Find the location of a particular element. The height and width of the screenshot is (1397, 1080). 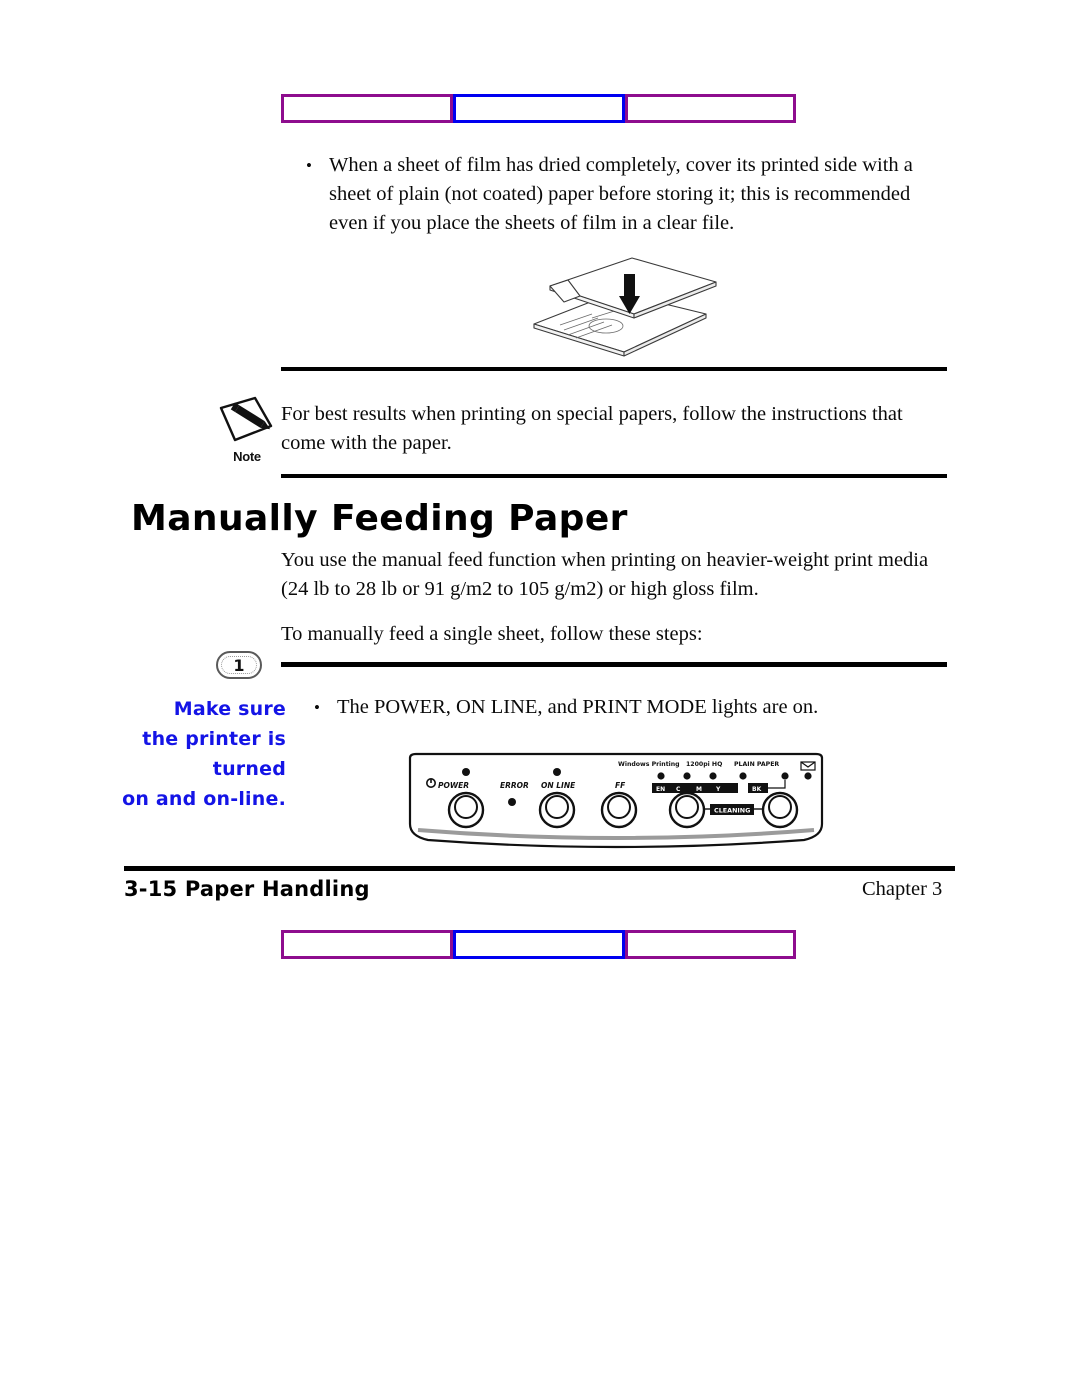

margin-note-line-3: turned is located at coordinates (249, 769).